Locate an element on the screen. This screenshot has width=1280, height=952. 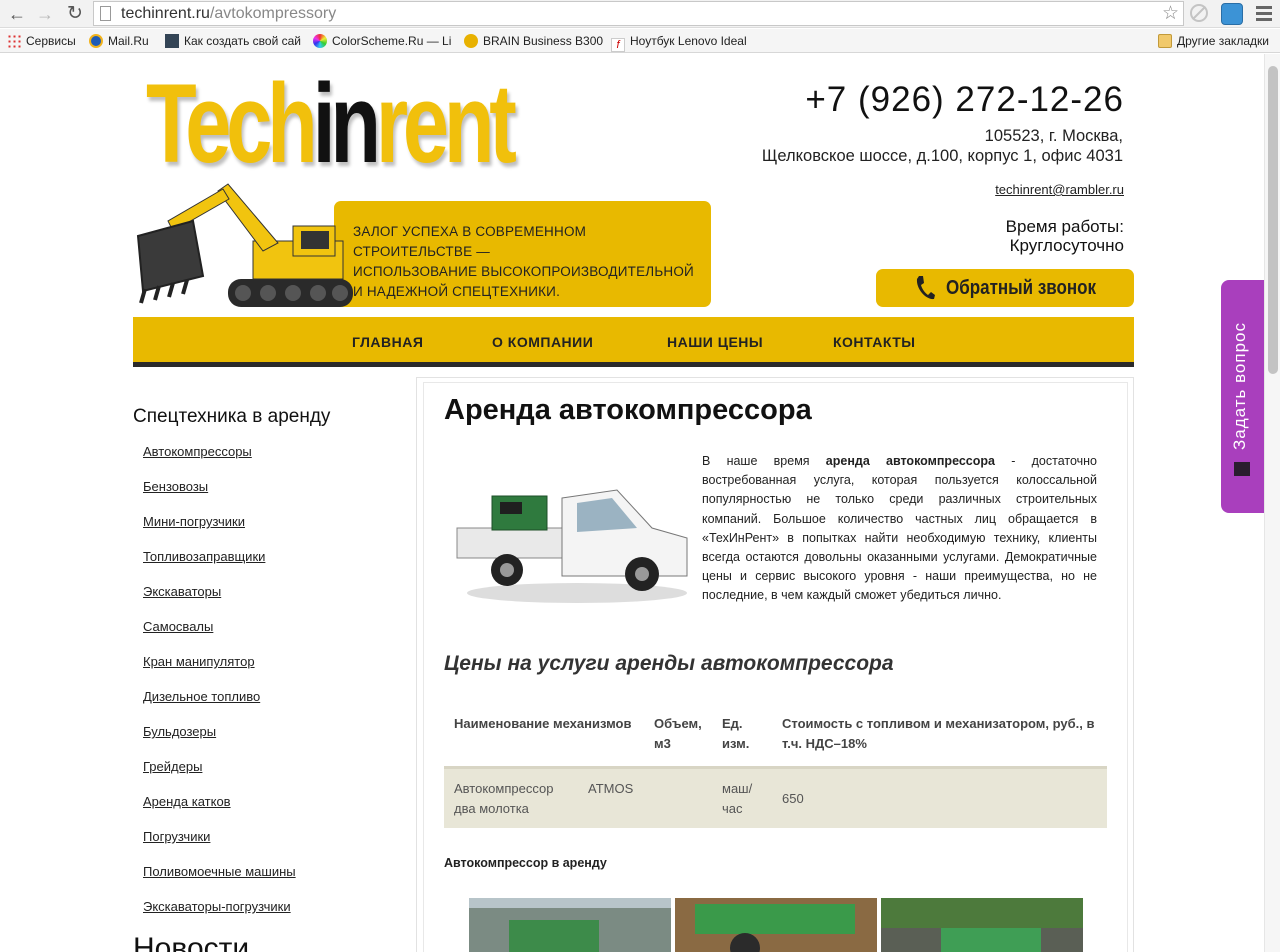
bookmark-label: Как создать свой сай is located at coordinates (242, 41).